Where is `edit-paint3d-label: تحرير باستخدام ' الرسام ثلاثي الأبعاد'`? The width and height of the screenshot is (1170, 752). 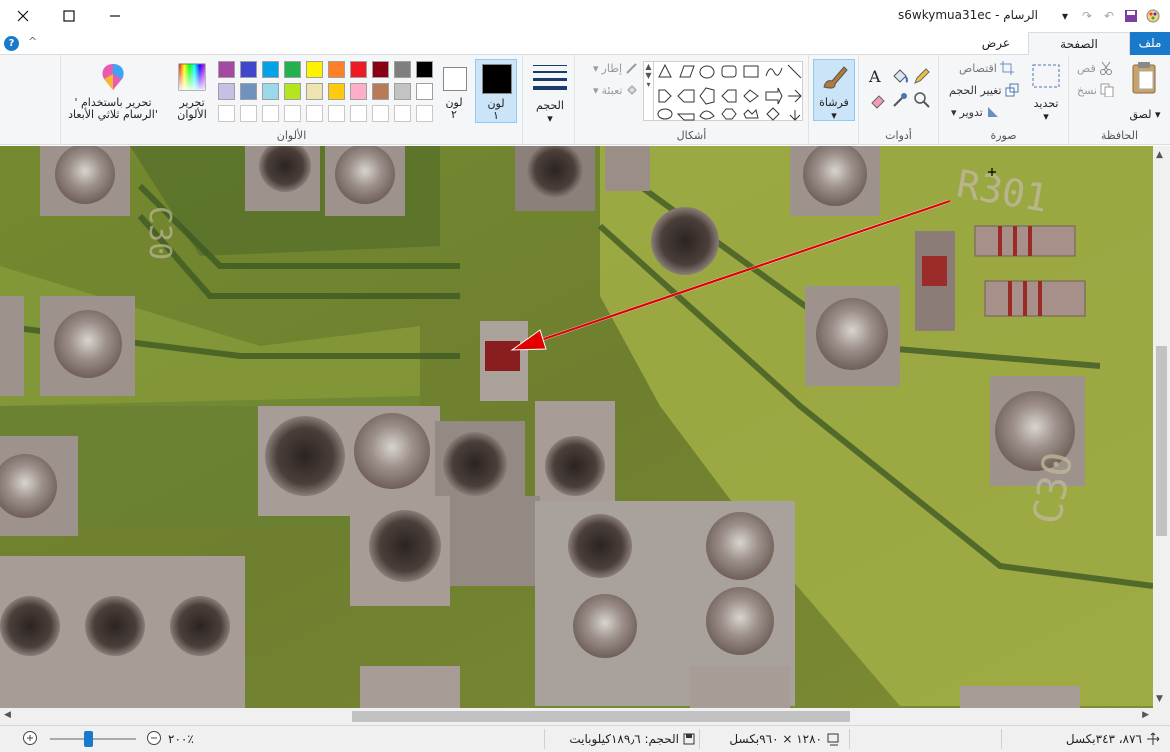 edit-paint3d-label: تحرير باستخدام ' الرسام ثلاثي الأبعاد' is located at coordinates (113, 108).